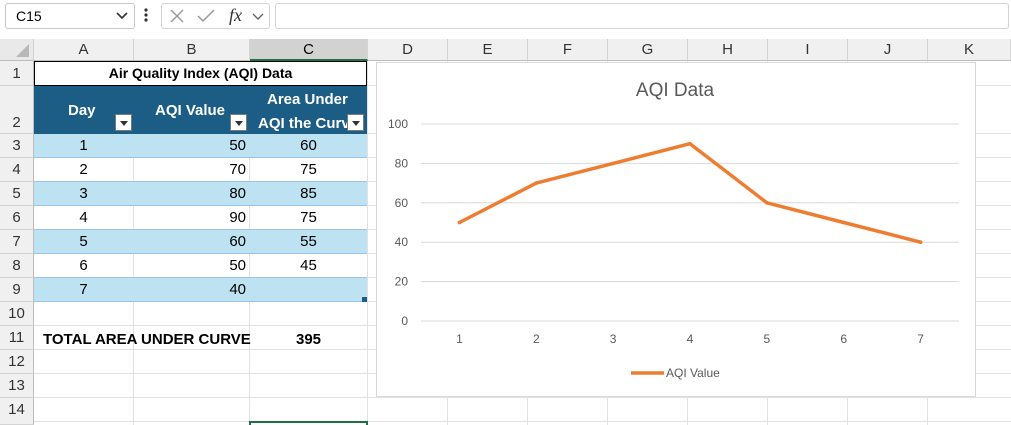  What do you see at coordinates (17, 362) in the screenshot?
I see `row-header-12: 12` at bounding box center [17, 362].